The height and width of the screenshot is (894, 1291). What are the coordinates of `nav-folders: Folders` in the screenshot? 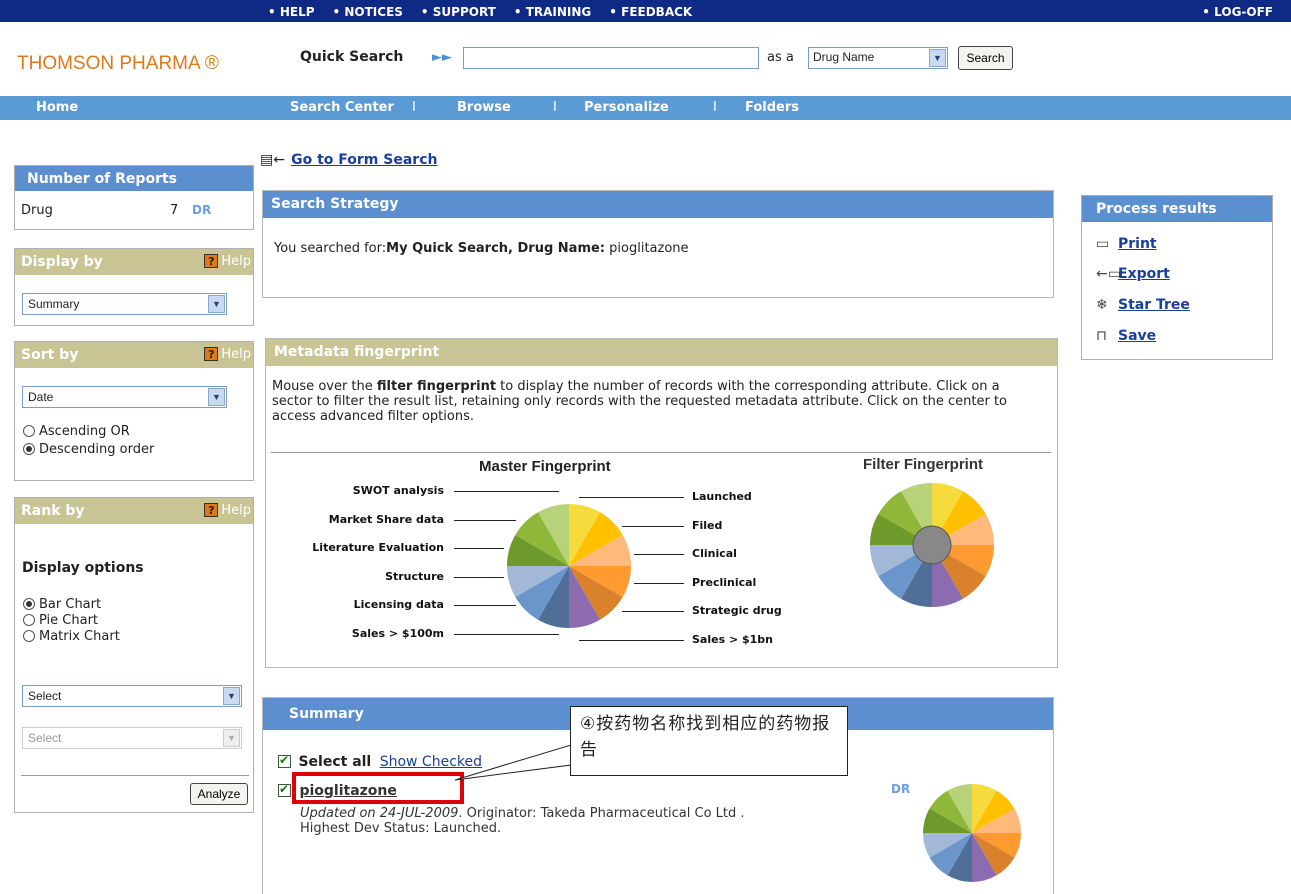 It's located at (772, 107).